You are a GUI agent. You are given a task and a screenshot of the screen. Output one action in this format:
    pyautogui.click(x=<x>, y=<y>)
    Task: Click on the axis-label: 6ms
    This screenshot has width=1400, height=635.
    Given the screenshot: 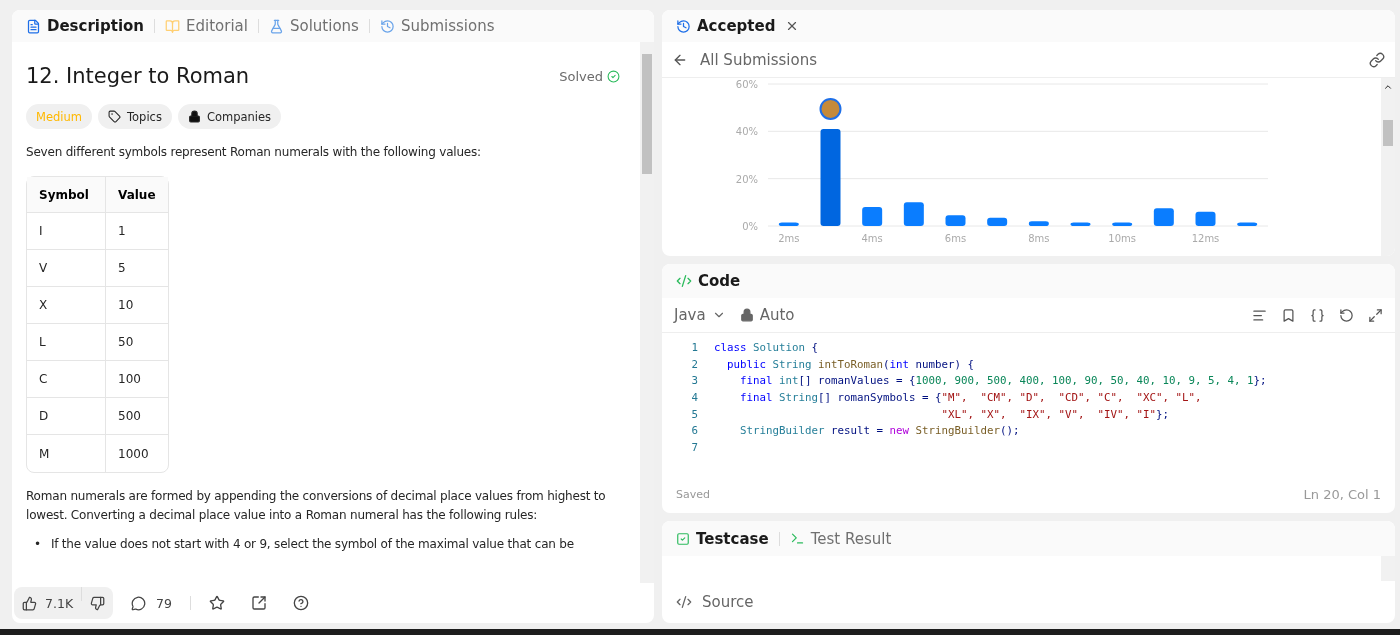 What is the action you would take?
    pyautogui.click(x=955, y=238)
    